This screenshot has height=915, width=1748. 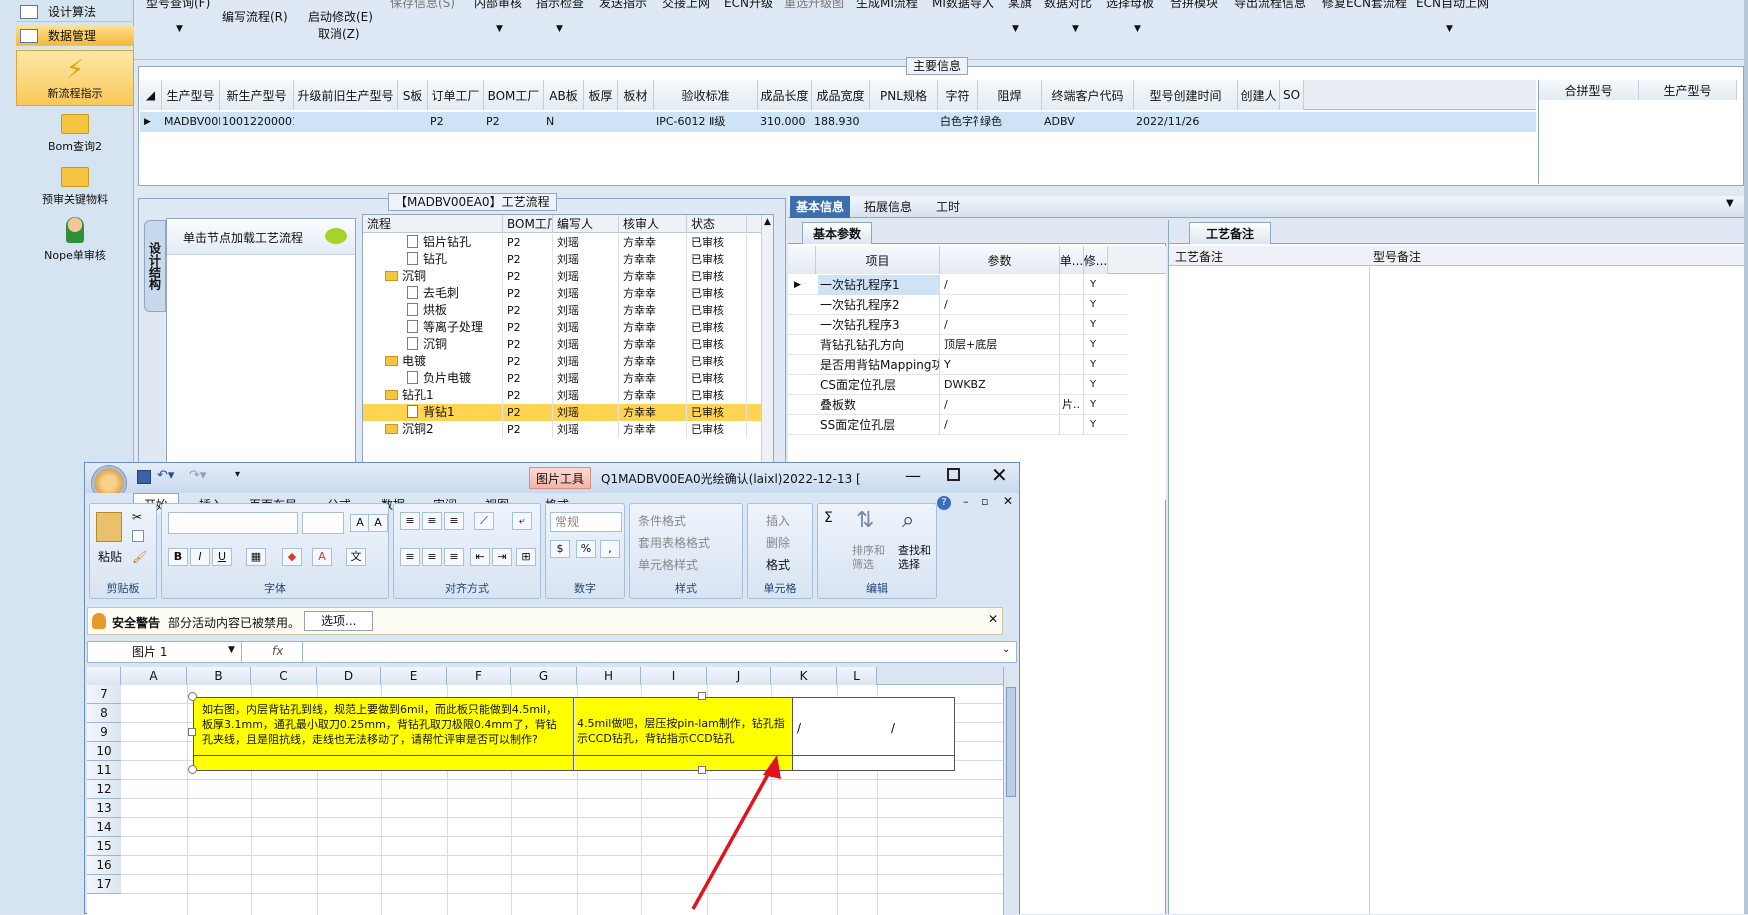 What do you see at coordinates (433, 344) in the screenshot?
I see `tree-node: 沉铜` at bounding box center [433, 344].